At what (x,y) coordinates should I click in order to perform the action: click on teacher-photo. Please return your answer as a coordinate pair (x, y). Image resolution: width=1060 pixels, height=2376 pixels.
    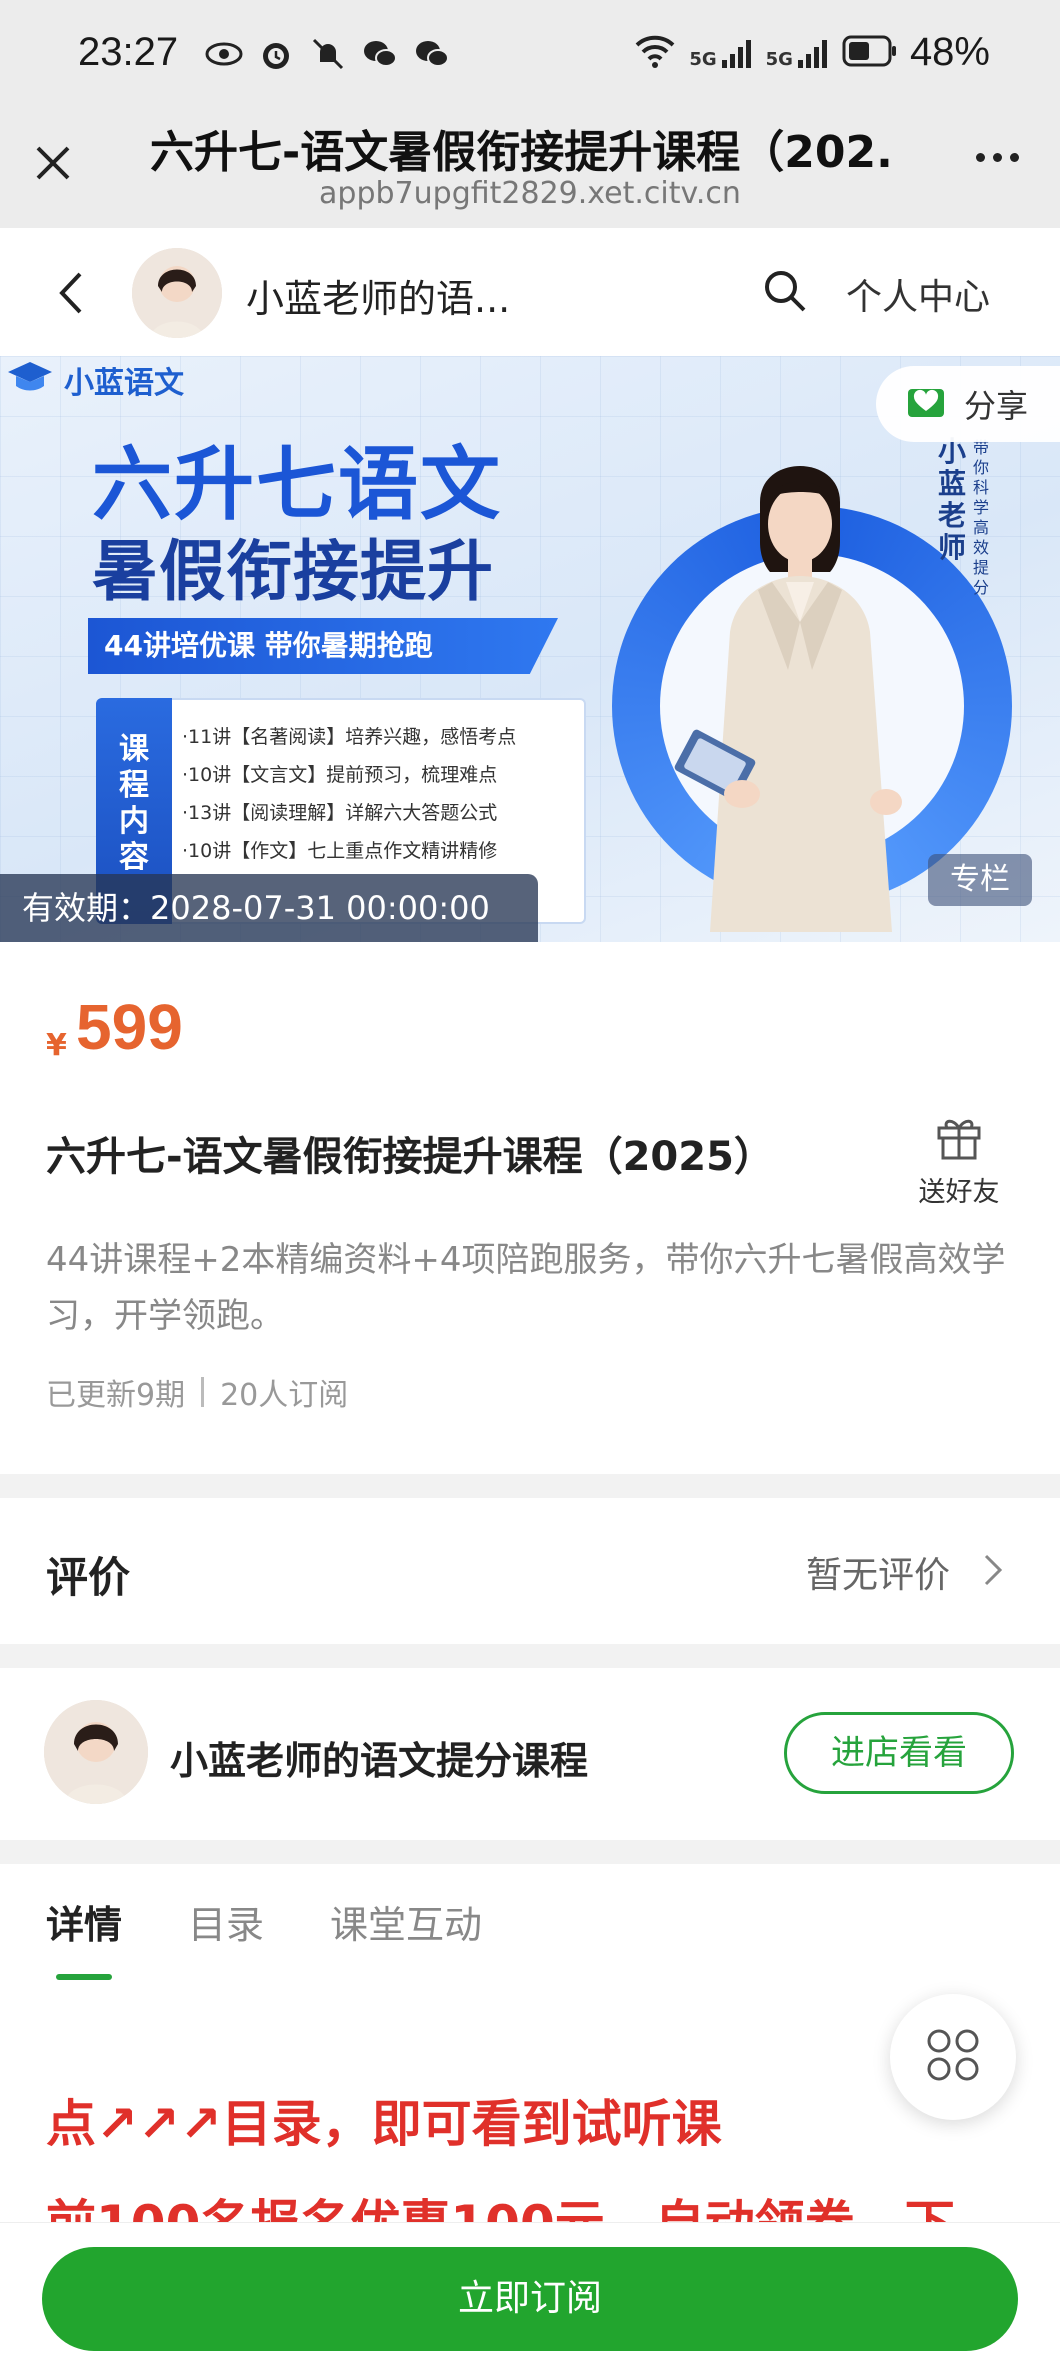
    Looking at the image, I should click on (805, 692).